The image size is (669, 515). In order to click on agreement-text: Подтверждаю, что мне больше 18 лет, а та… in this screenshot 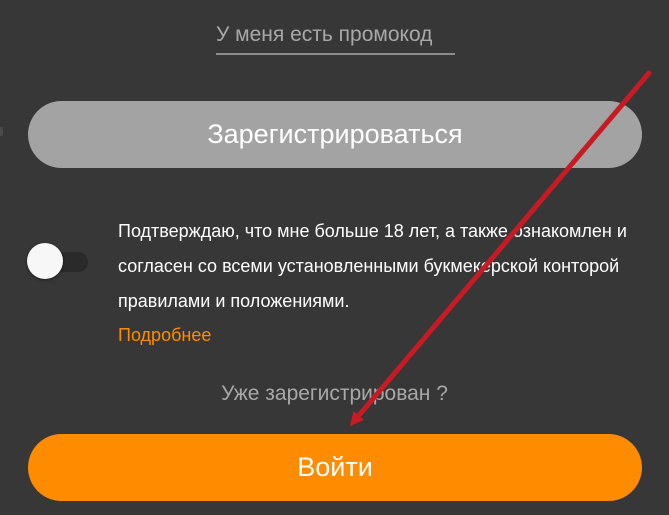, I will do `click(372, 266)`.